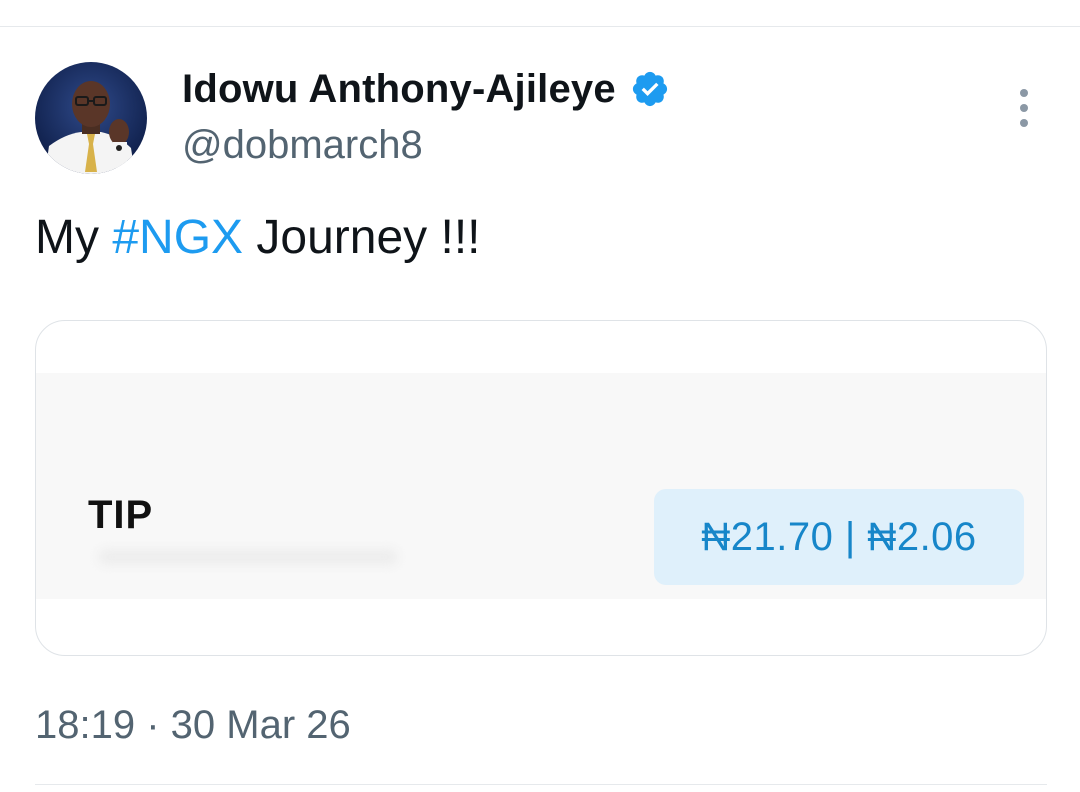 This screenshot has width=1080, height=792. I want to click on price-text: ₦21.70 | ₦2.06, so click(839, 536).